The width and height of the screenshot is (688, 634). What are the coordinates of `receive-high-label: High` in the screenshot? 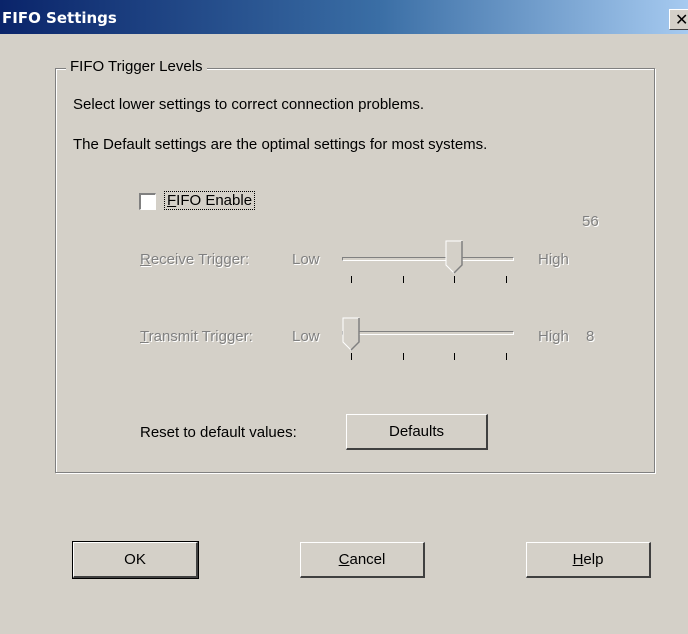 It's located at (553, 259).